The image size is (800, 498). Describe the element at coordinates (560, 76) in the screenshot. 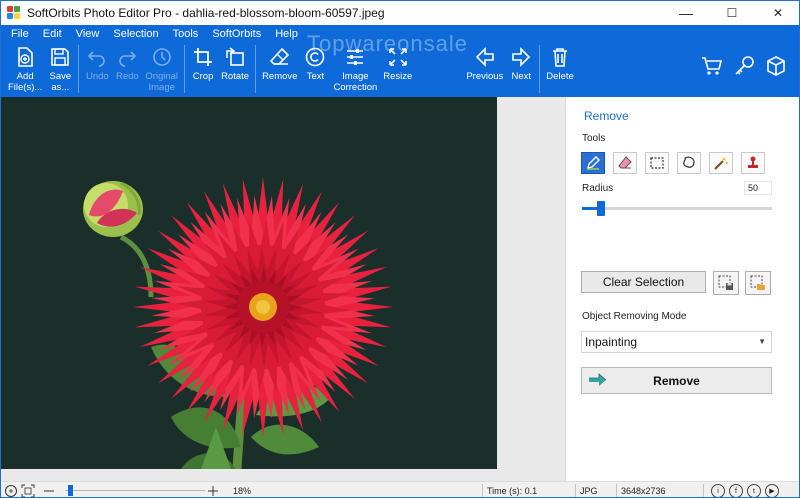

I see `delete-label: Delete` at that location.